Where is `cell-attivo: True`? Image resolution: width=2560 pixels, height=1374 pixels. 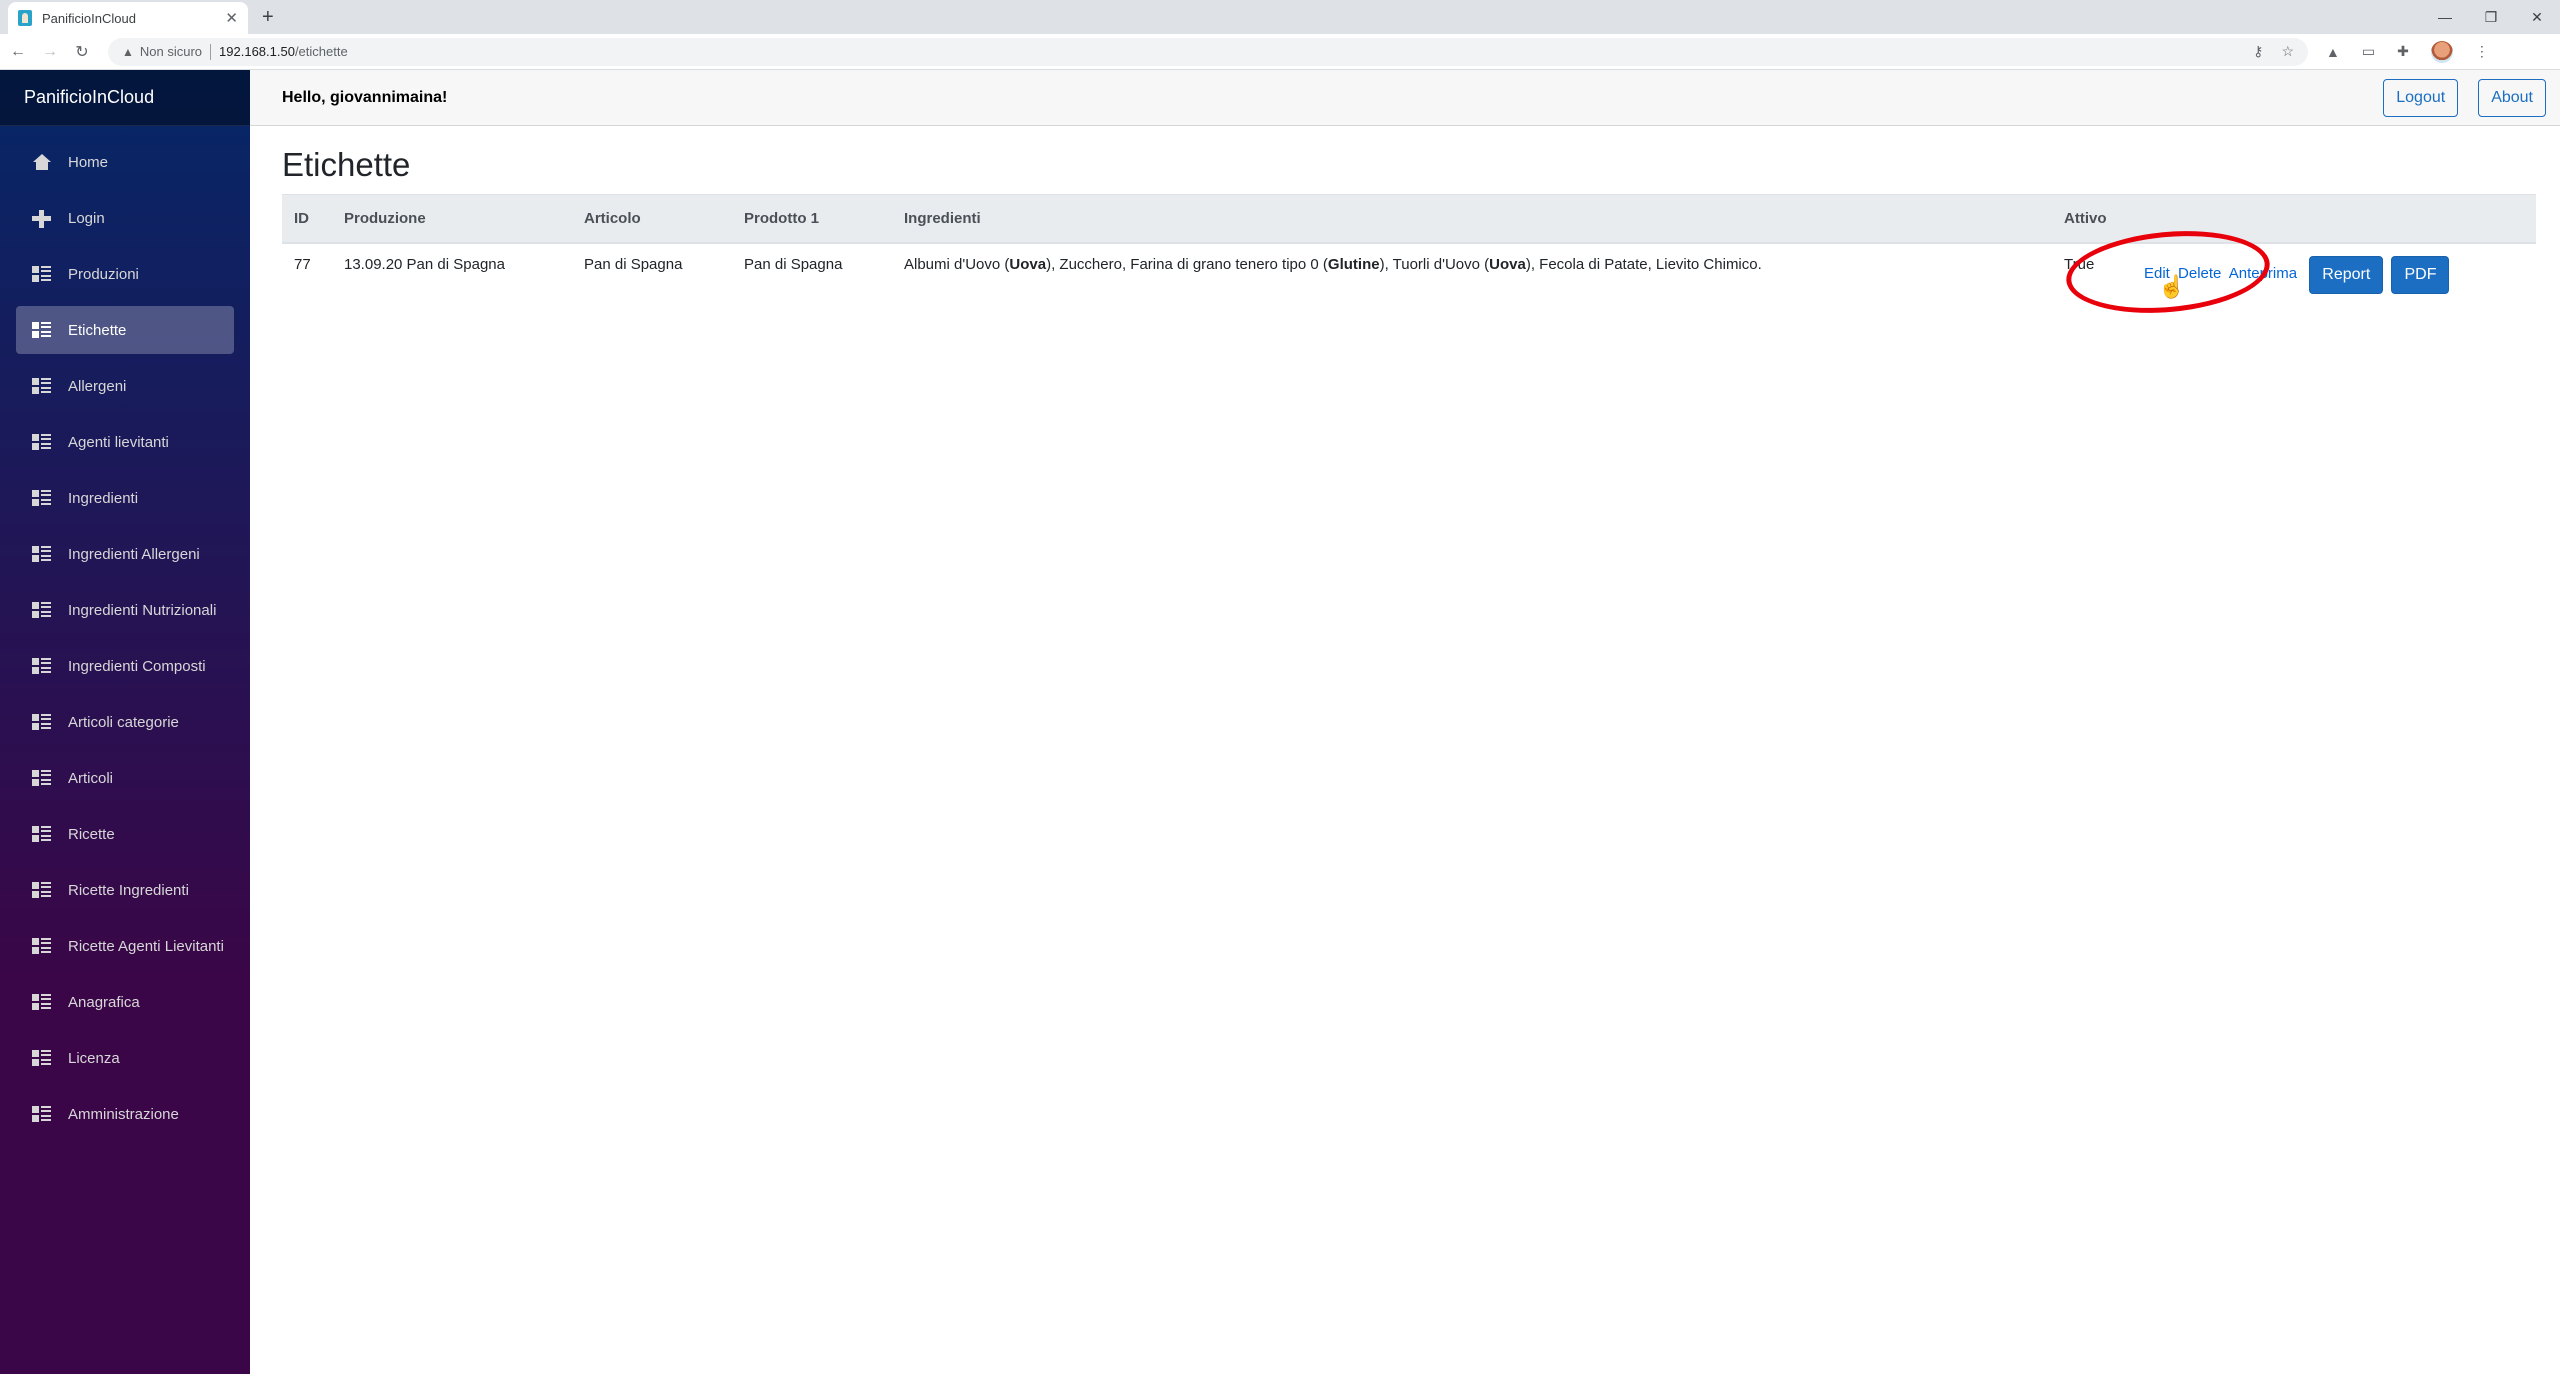 cell-attivo: True is located at coordinates (2079, 264).